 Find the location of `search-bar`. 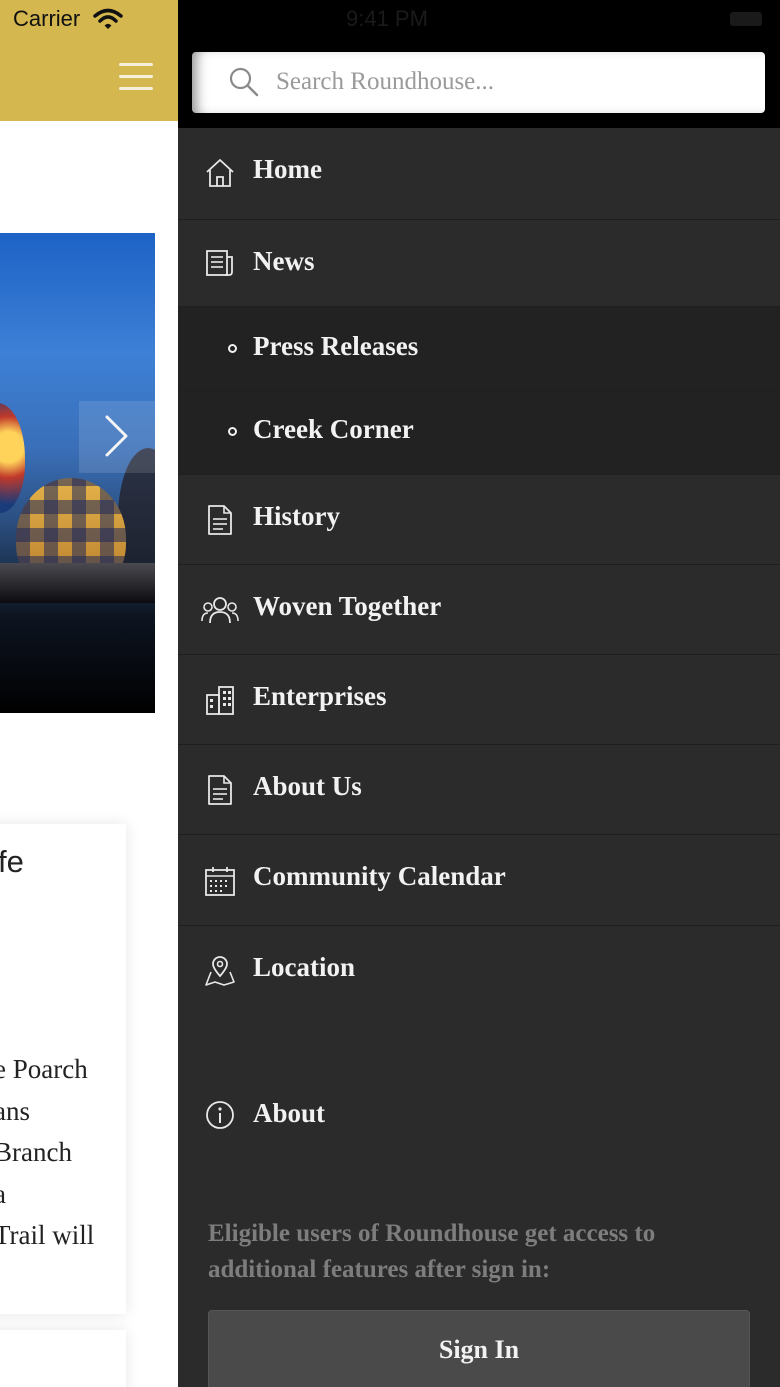

search-bar is located at coordinates (479, 84).